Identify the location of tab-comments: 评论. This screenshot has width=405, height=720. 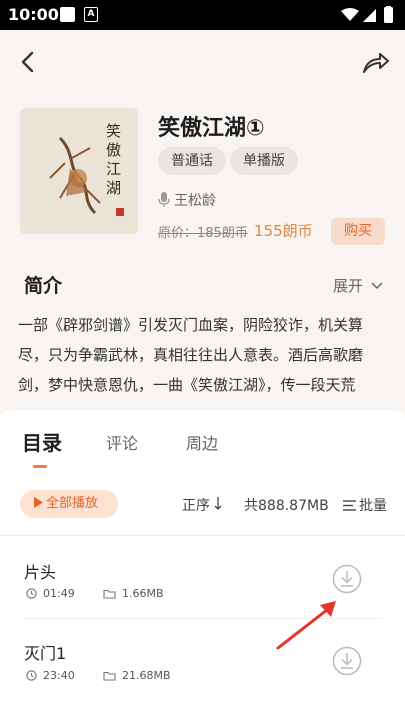
(122, 442).